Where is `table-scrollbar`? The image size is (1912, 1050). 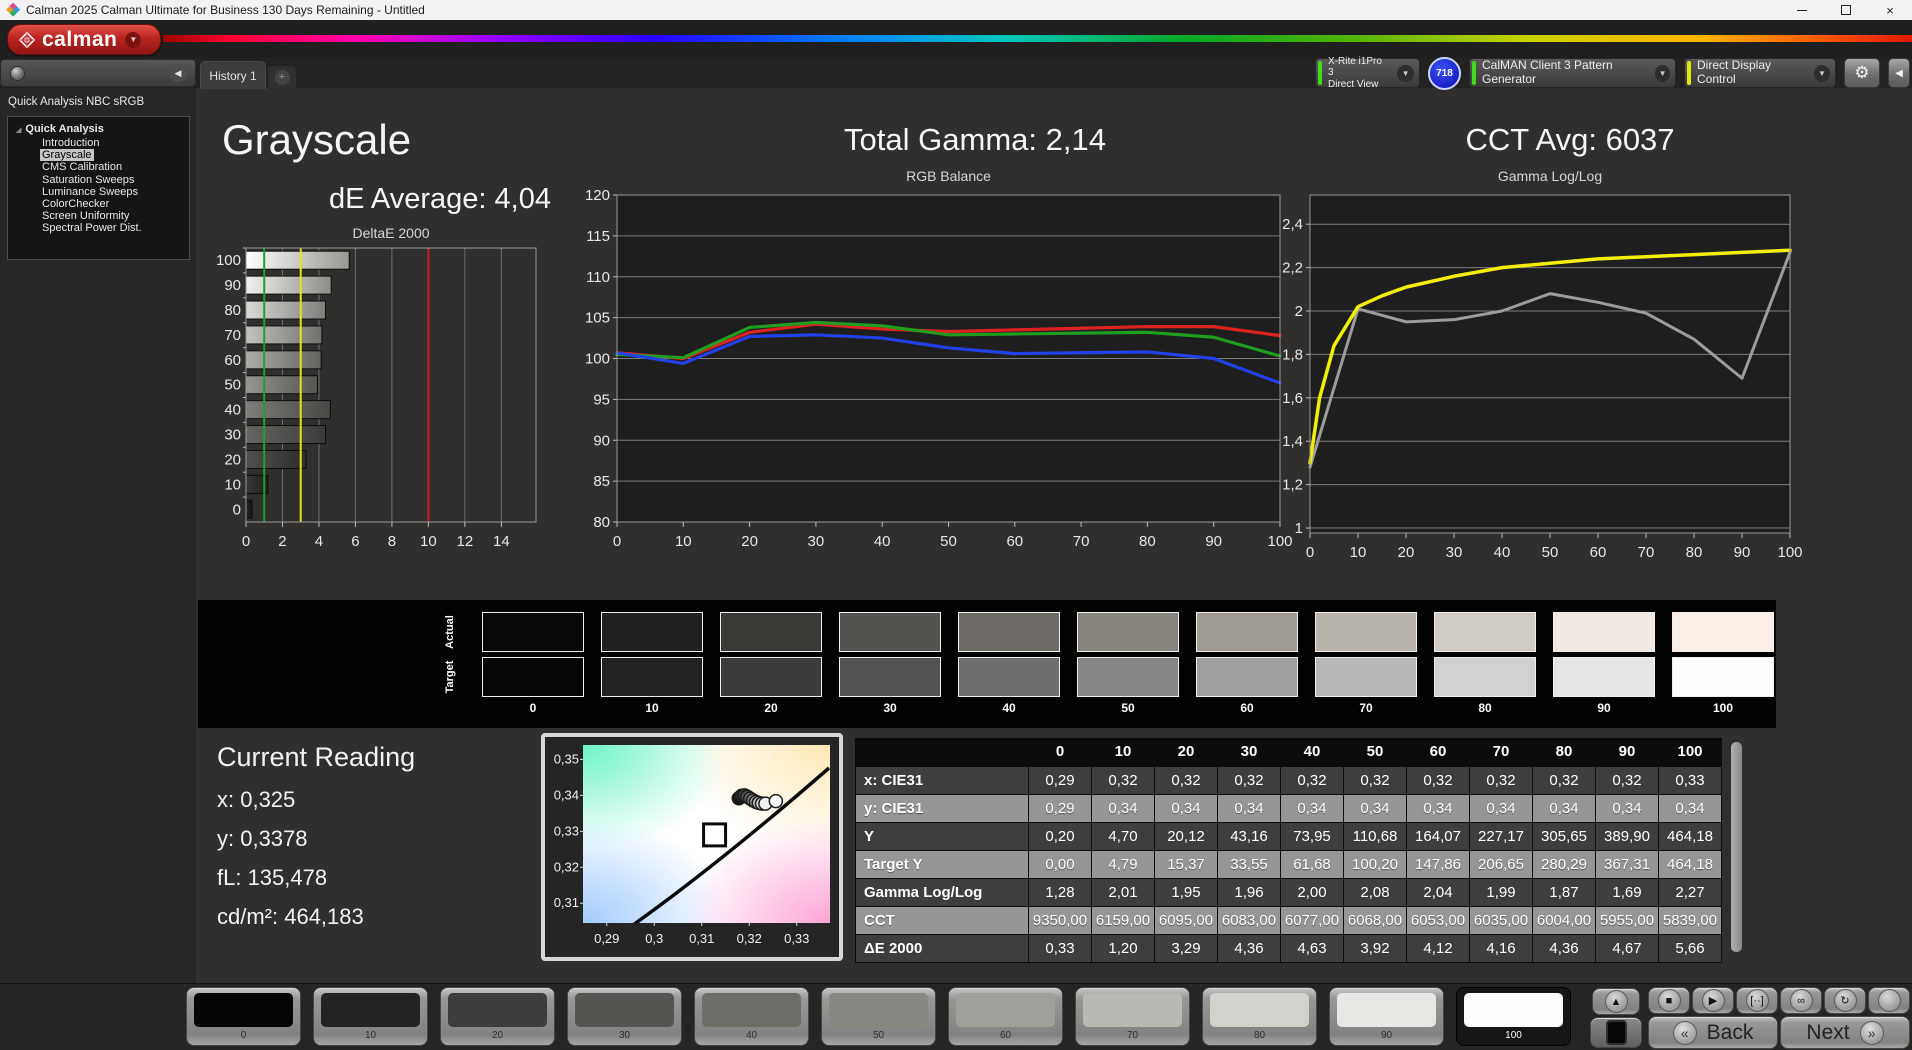 table-scrollbar is located at coordinates (1736, 847).